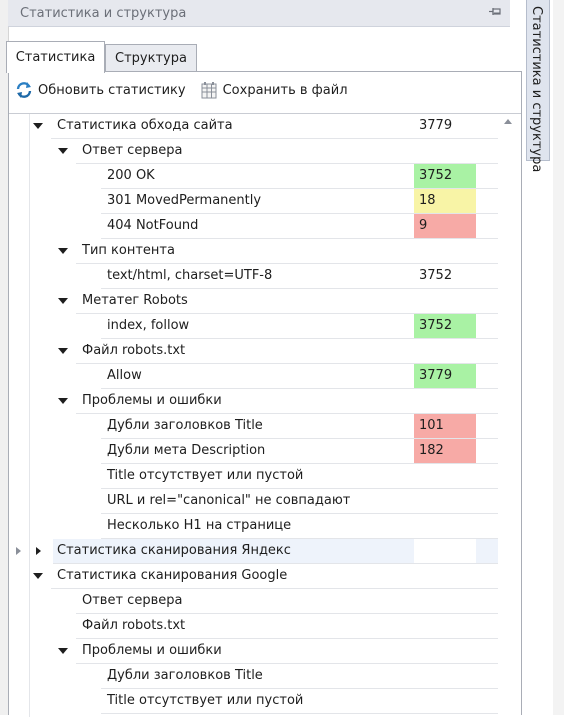 The image size is (564, 717). I want to click on collapsed-arrow-icon, so click(38, 551).